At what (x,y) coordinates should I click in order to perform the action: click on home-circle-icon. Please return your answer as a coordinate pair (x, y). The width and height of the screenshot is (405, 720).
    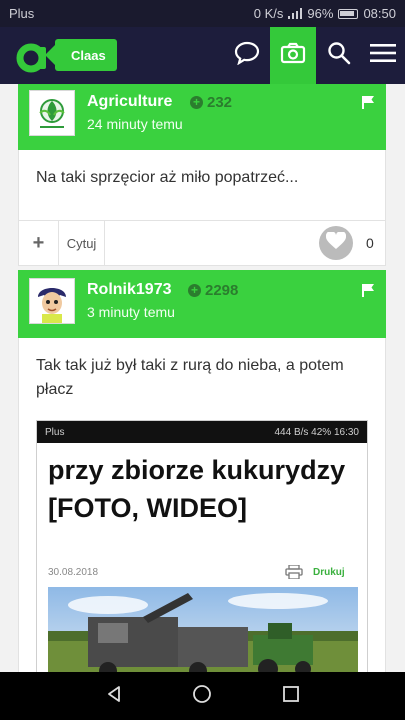
    Looking at the image, I should click on (202, 696).